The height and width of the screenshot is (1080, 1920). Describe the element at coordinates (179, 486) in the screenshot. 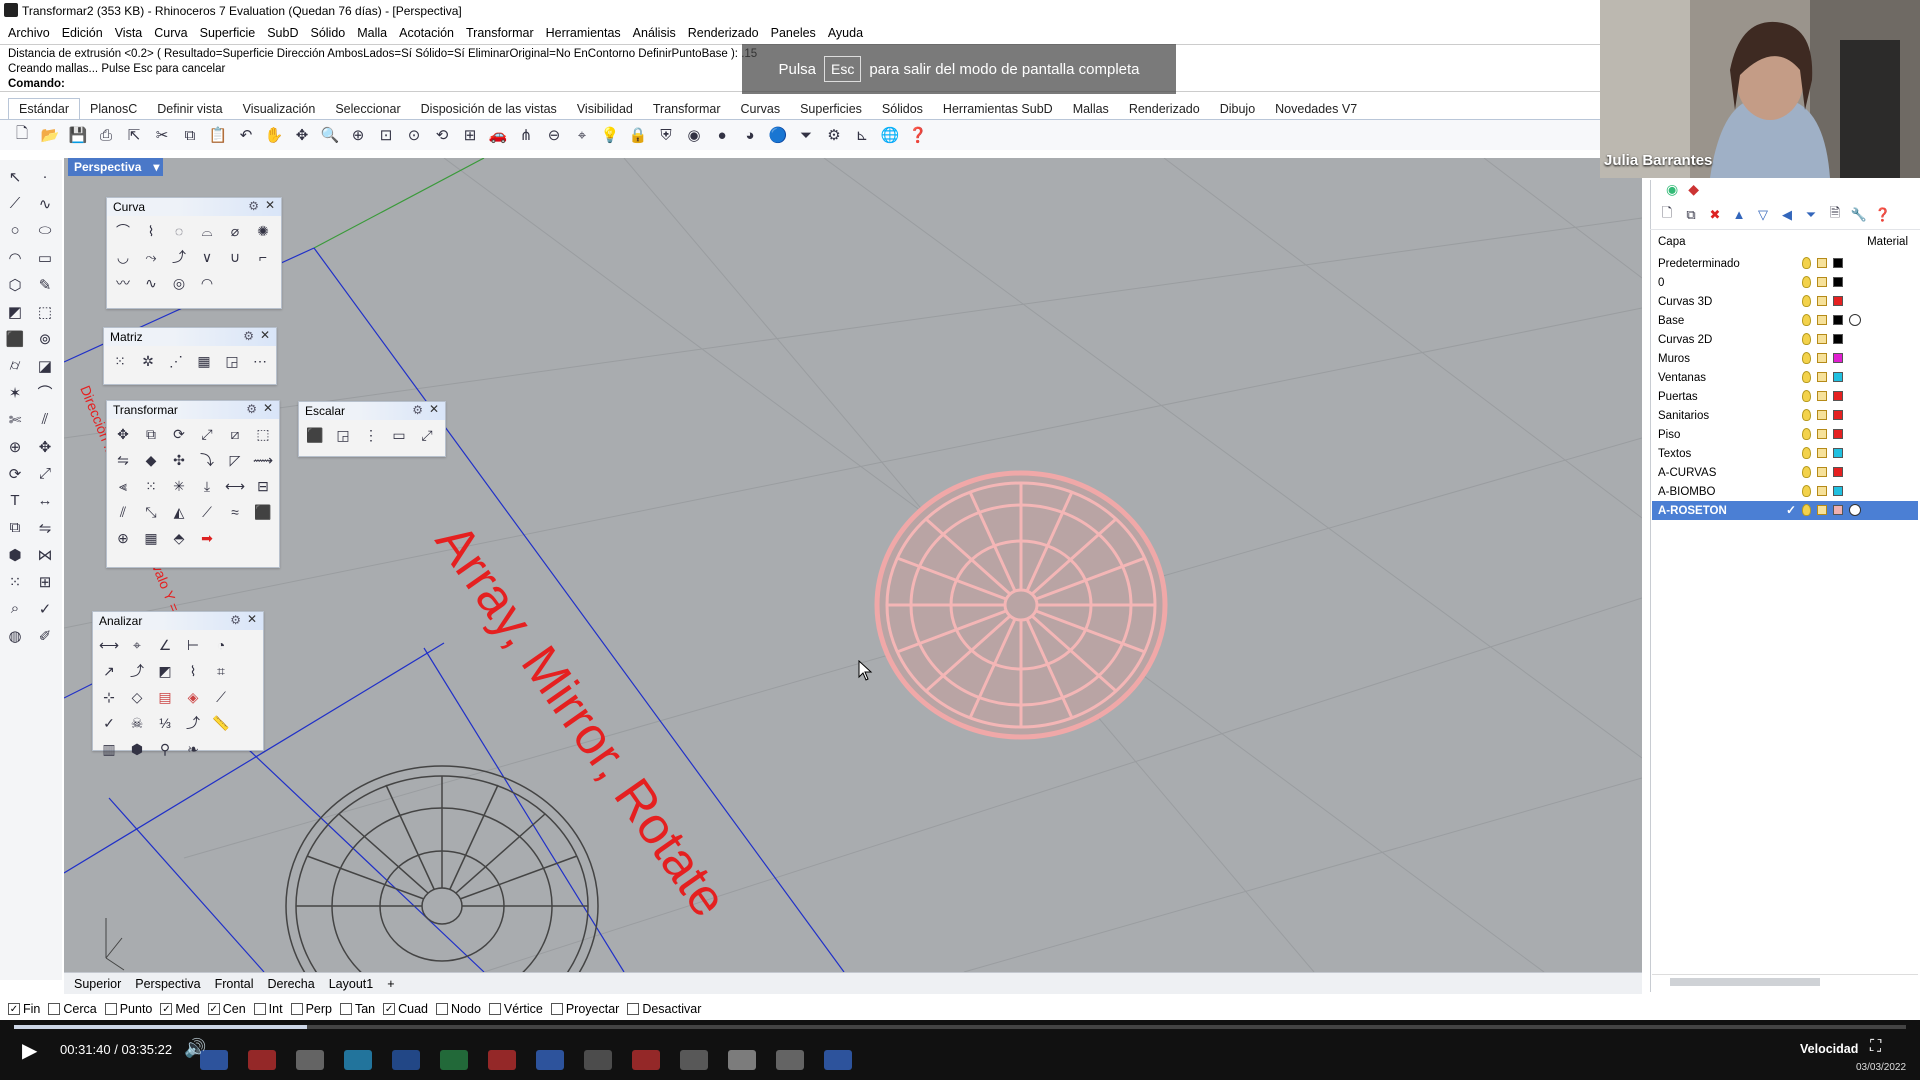

I see `smash-icon: ✳` at that location.